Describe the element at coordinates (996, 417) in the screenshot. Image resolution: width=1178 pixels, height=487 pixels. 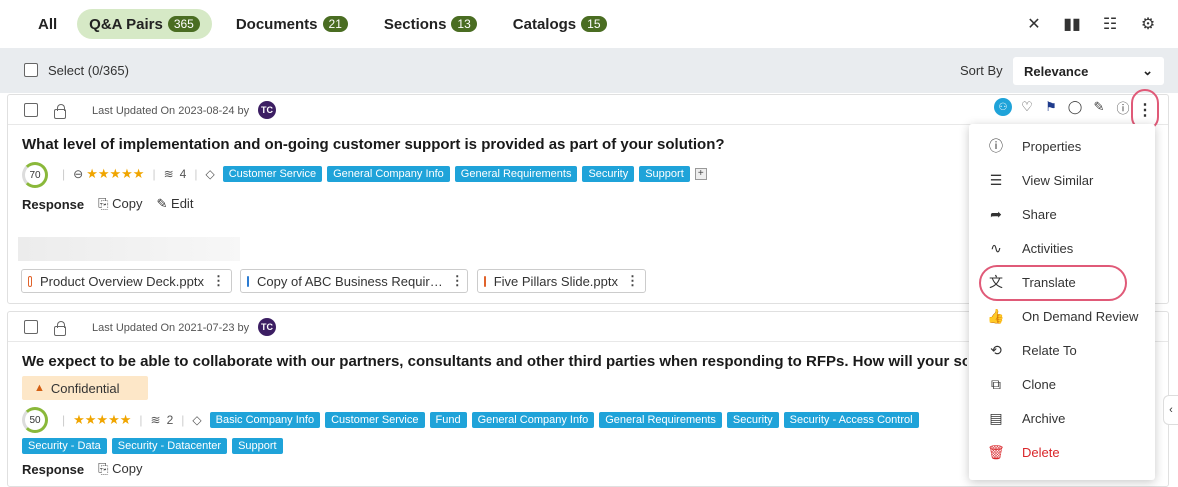
I see `archive-icon: ▤` at that location.